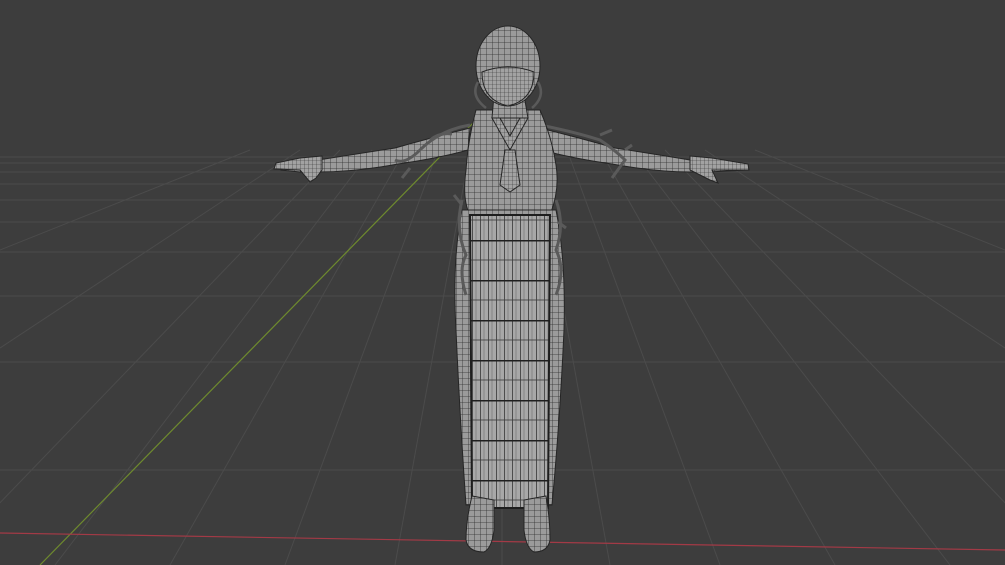 The width and height of the screenshot is (1005, 565). Describe the element at coordinates (298, 169) in the screenshot. I see `left-hand` at that location.